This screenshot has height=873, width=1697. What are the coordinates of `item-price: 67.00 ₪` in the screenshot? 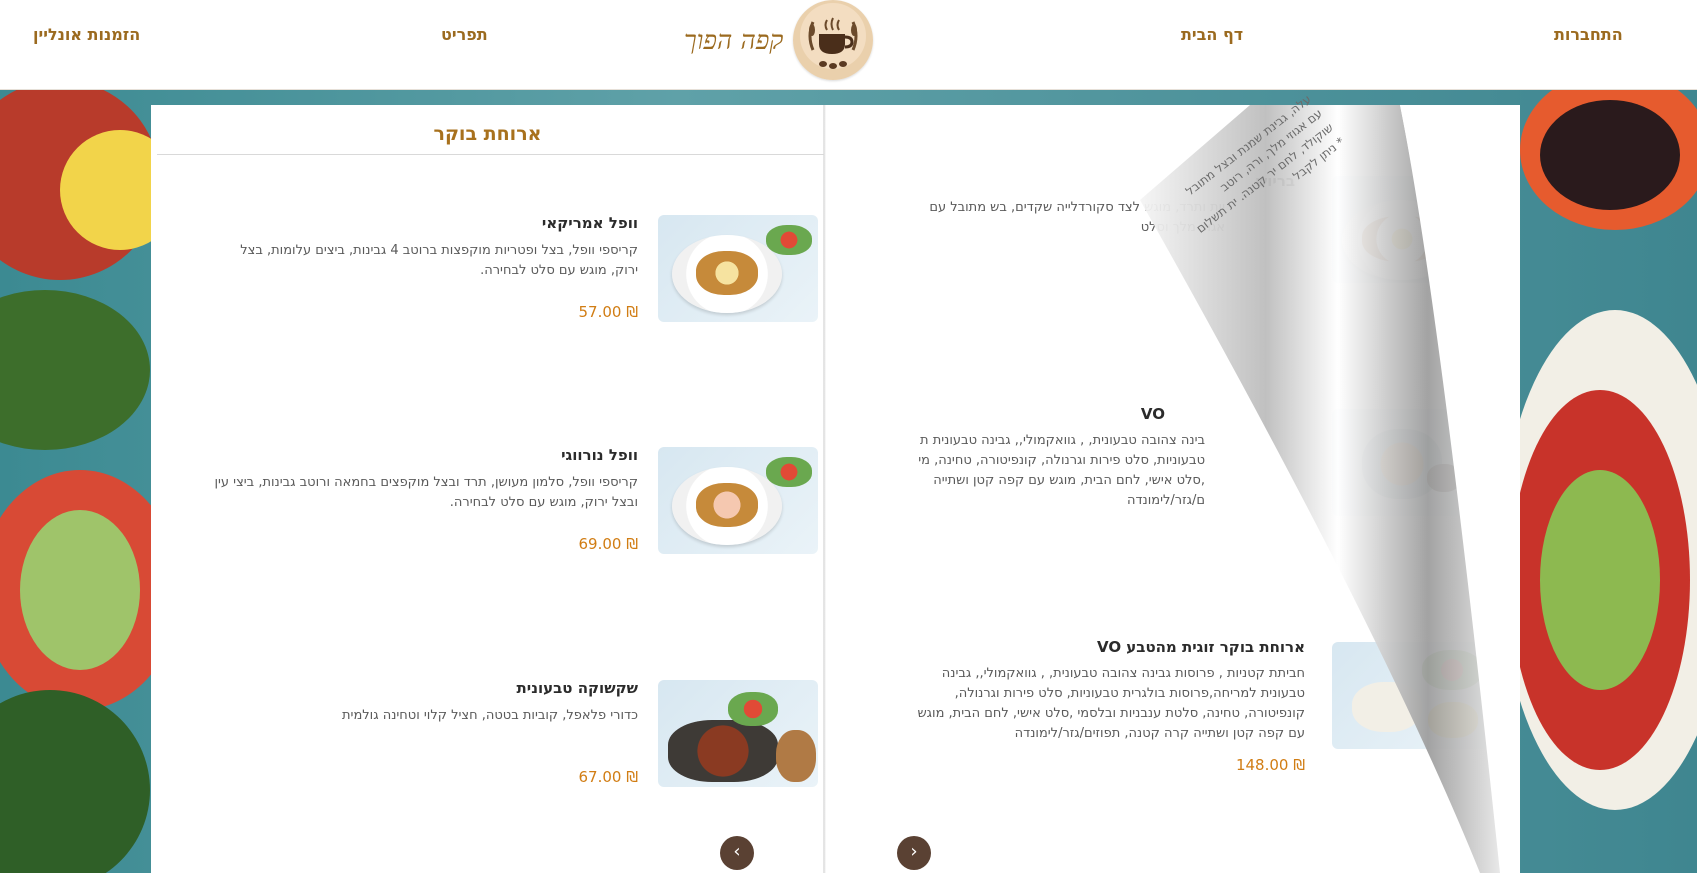 It's located at (608, 777).